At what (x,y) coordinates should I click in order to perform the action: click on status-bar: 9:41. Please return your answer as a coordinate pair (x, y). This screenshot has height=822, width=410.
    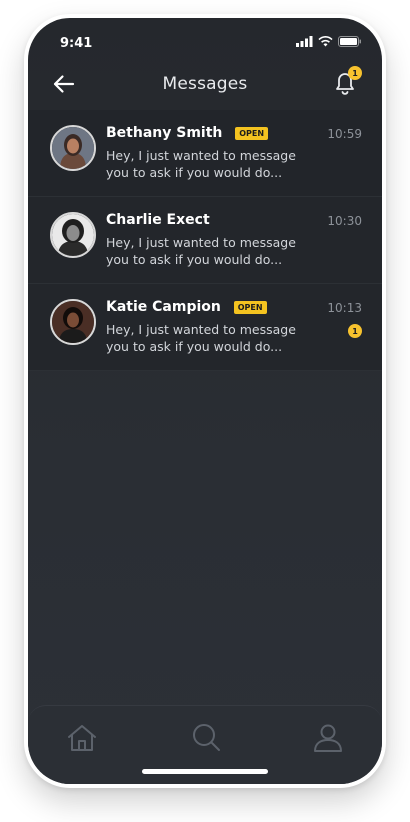
    Looking at the image, I should click on (205, 40).